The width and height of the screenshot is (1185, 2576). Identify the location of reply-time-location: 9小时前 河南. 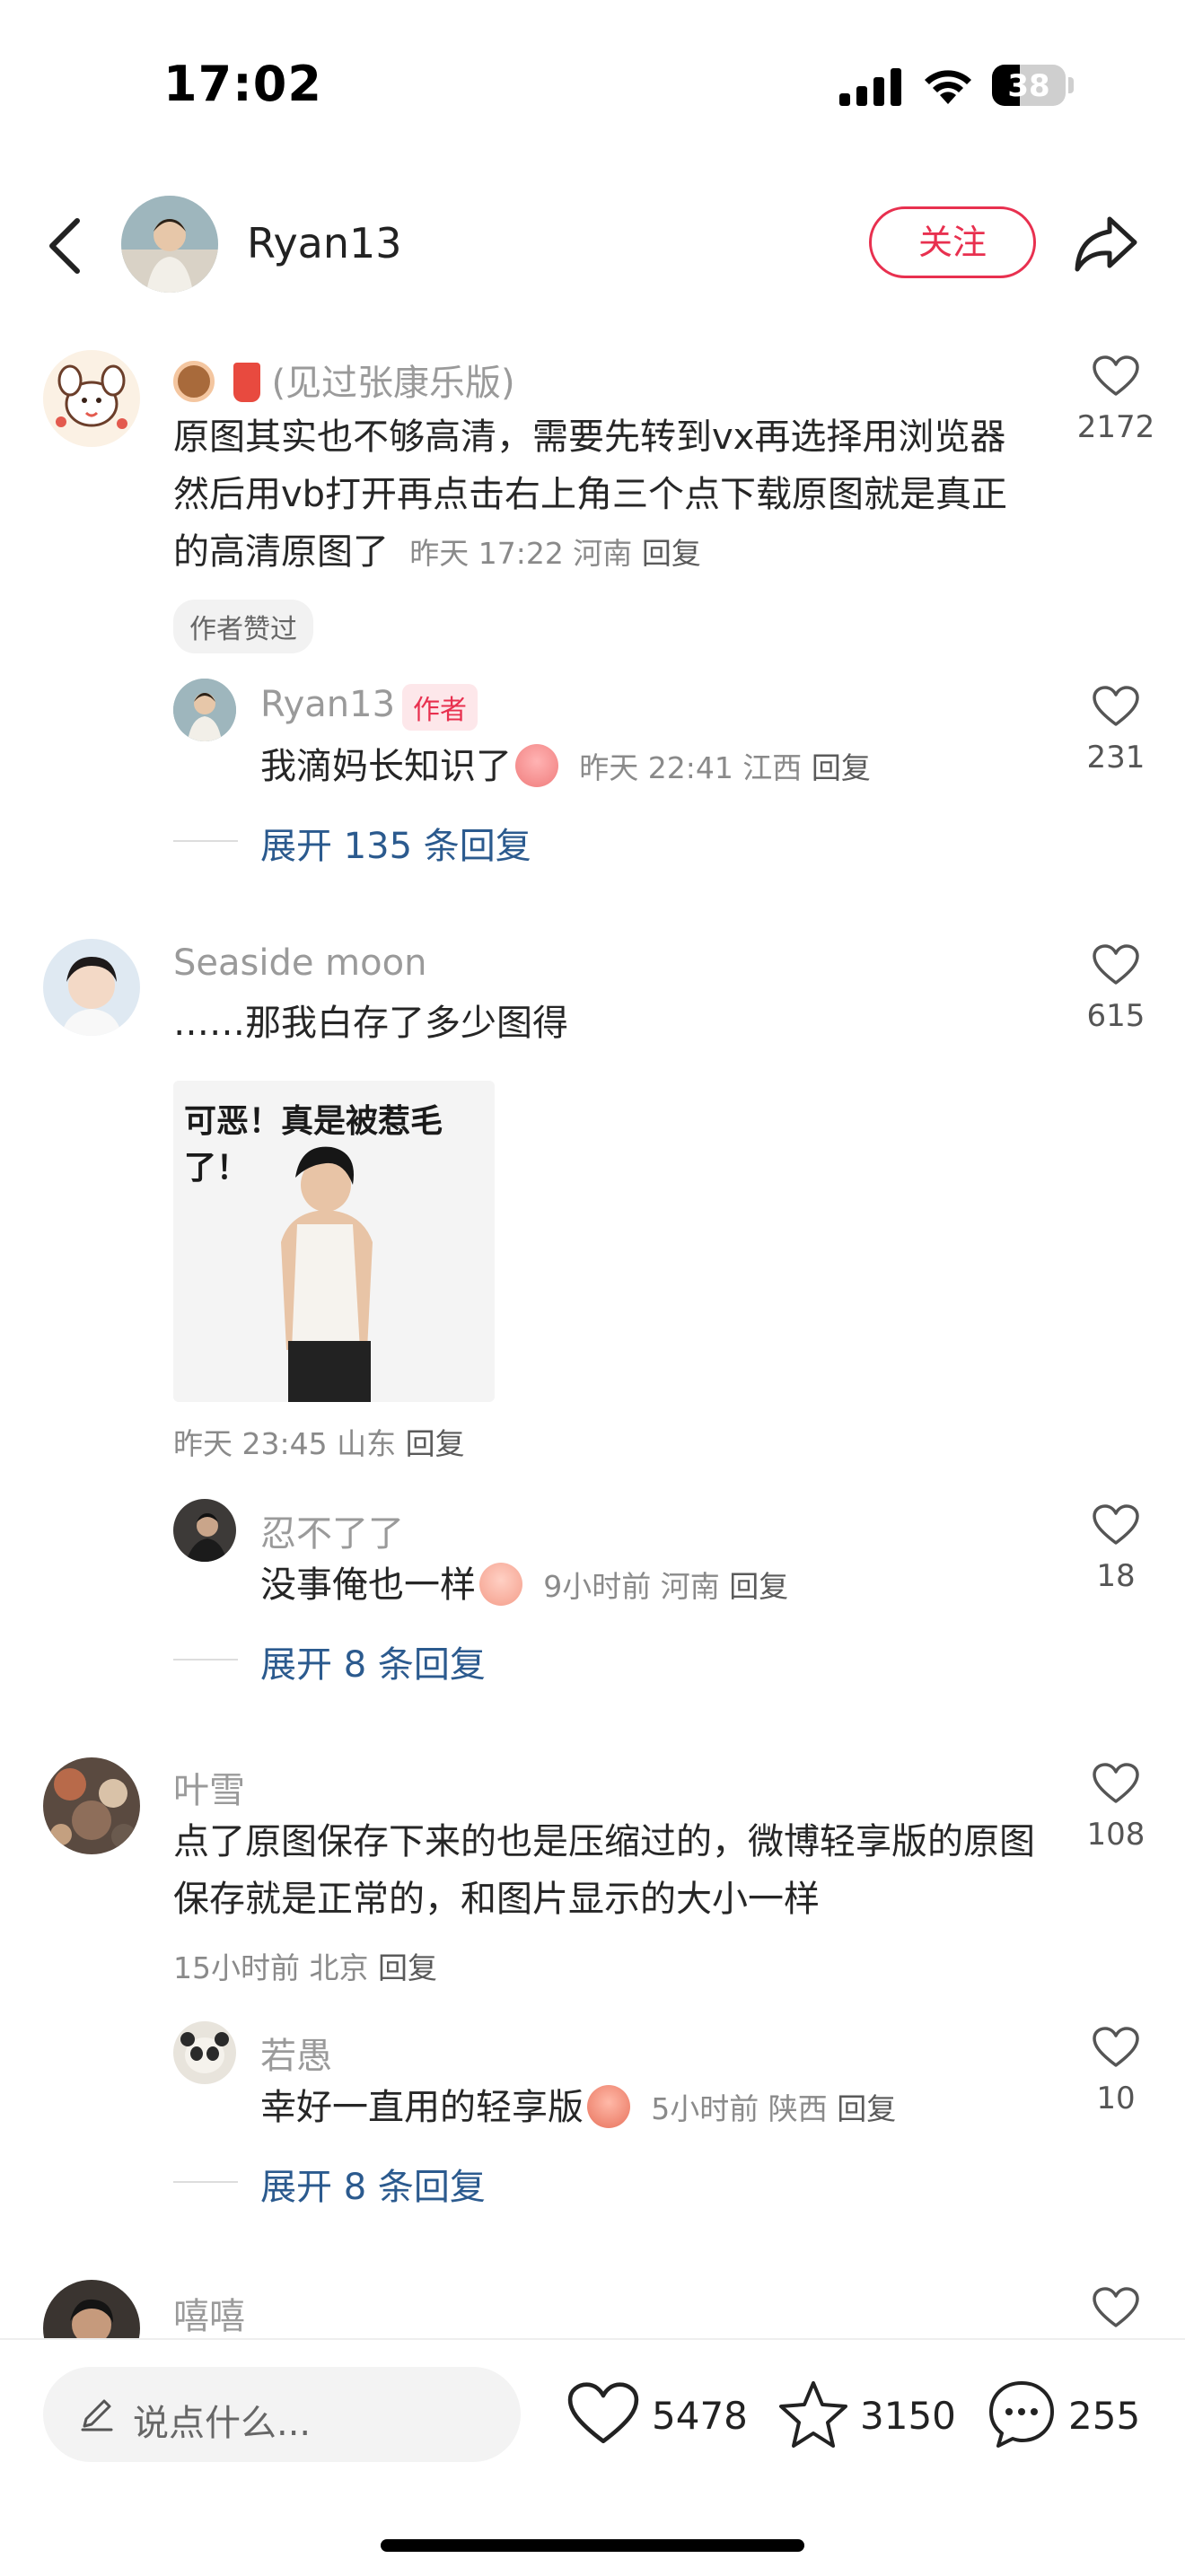
(631, 1586).